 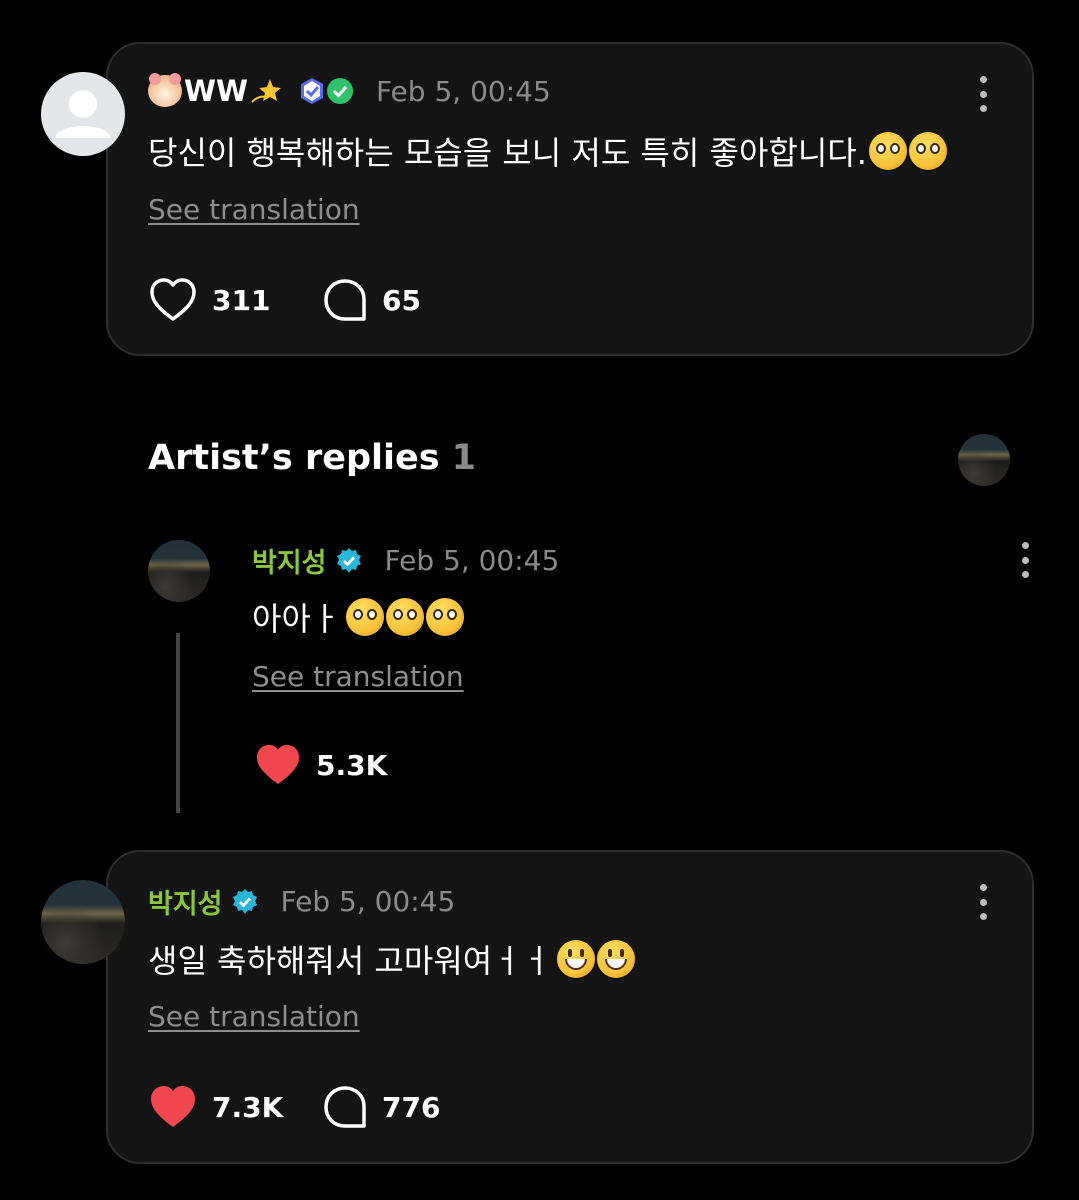 What do you see at coordinates (178, 723) in the screenshot?
I see `reply-thread-line` at bounding box center [178, 723].